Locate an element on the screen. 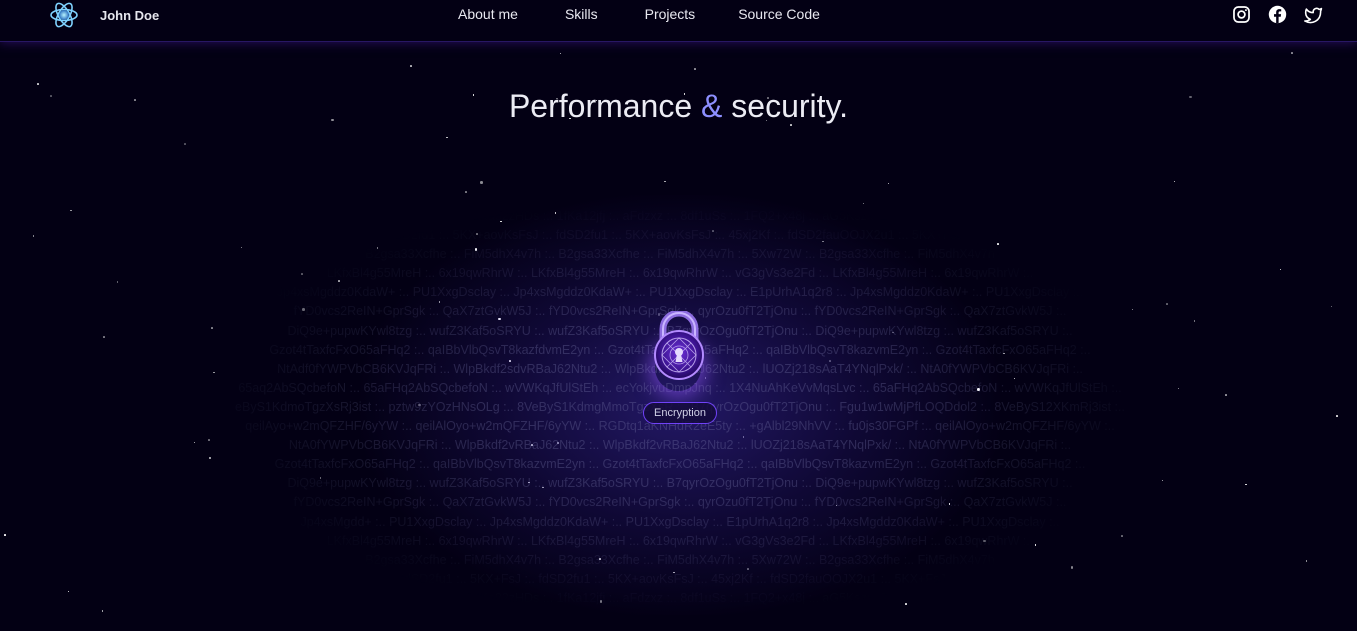 Image resolution: width=1357 pixels, height=631 pixels. nav-about-me: About me is located at coordinates (488, 15).